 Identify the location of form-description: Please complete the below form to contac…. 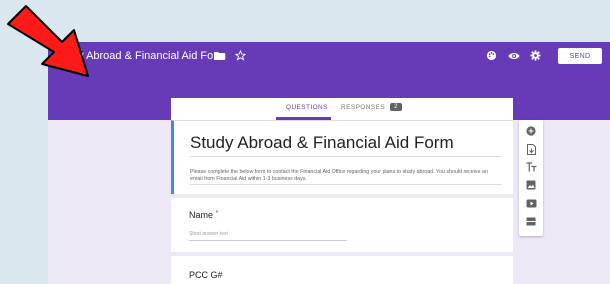
(345, 176).